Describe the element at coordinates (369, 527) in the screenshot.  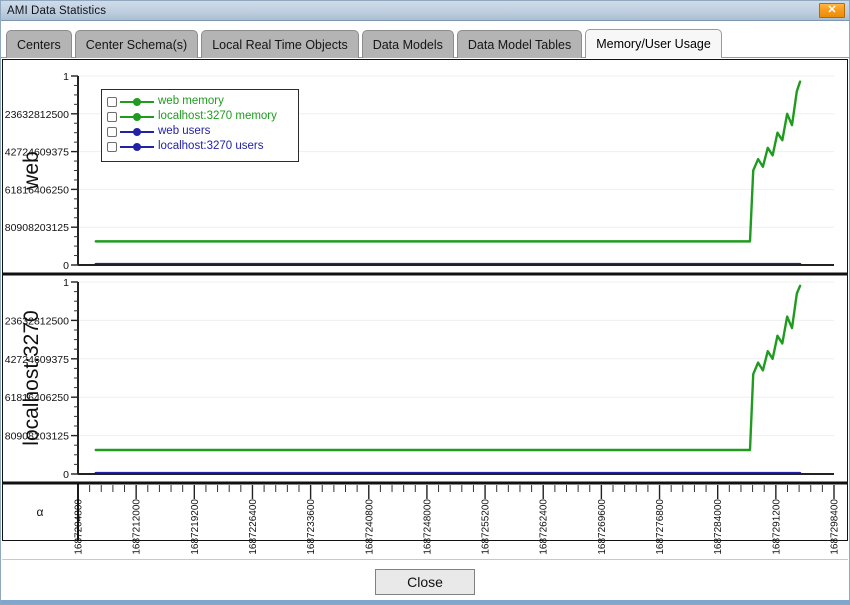
I see `x-axis-tick-label: 1687240800` at that location.